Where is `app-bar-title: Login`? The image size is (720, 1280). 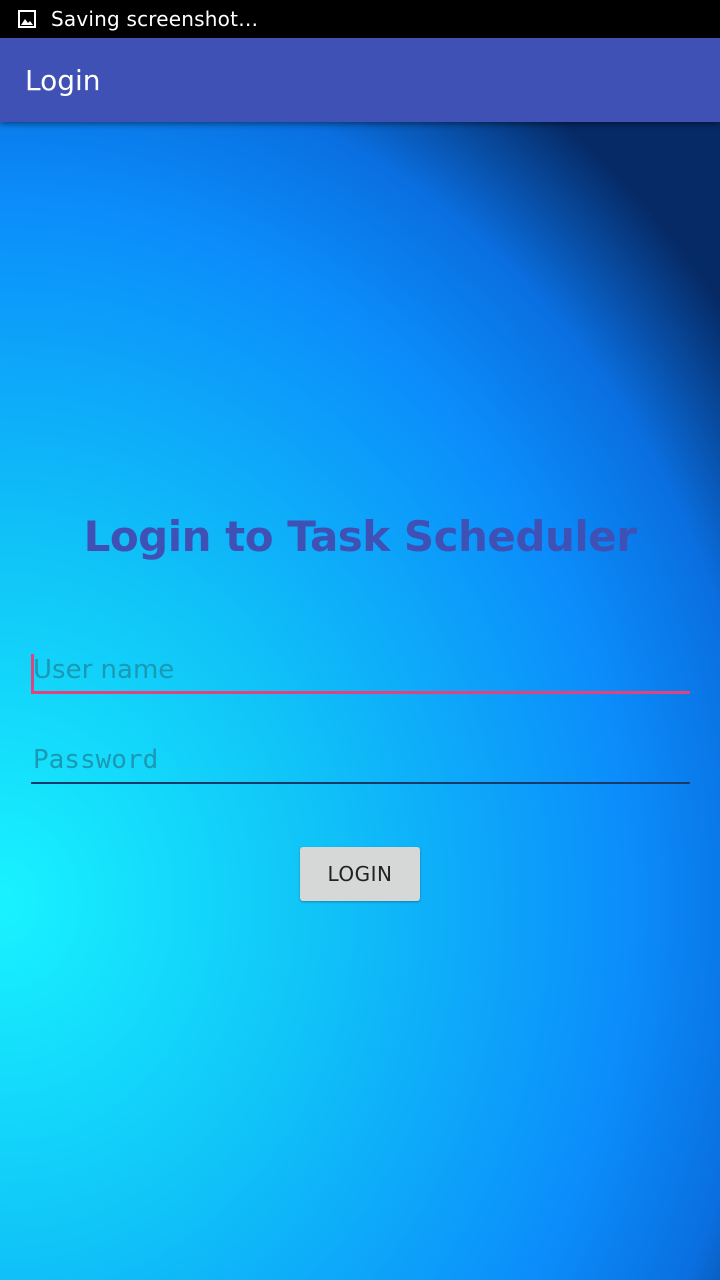 app-bar-title: Login is located at coordinates (63, 80).